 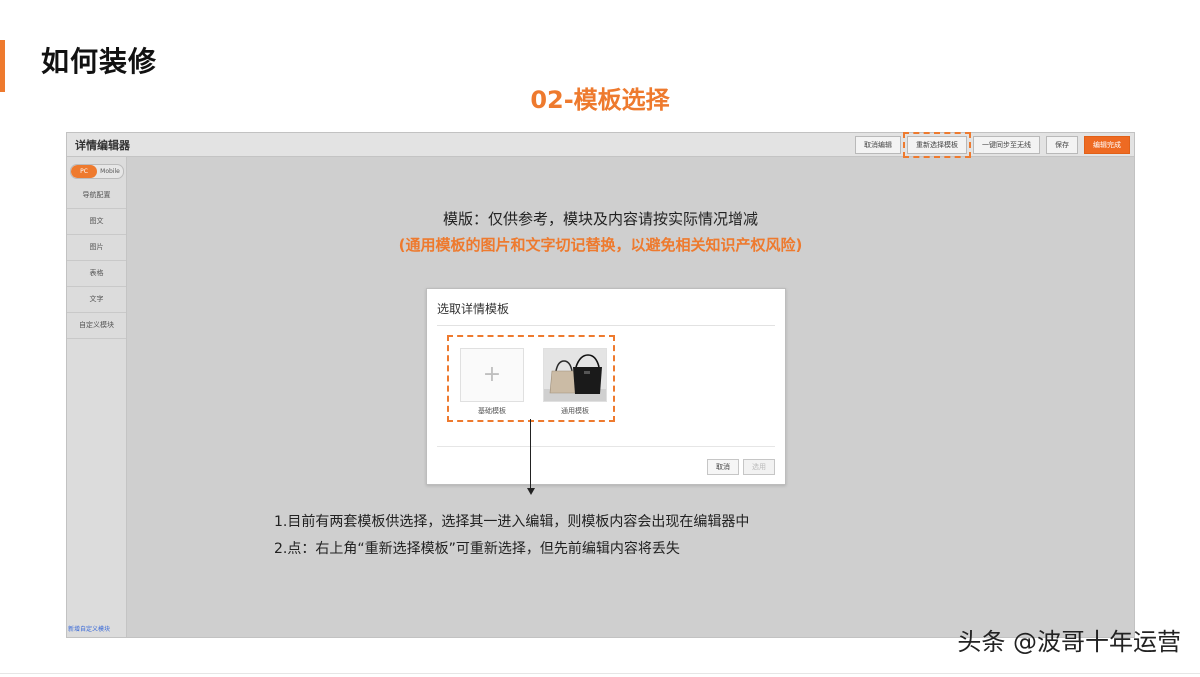 I want to click on dialog-title: 选取详情模板, so click(x=473, y=309).